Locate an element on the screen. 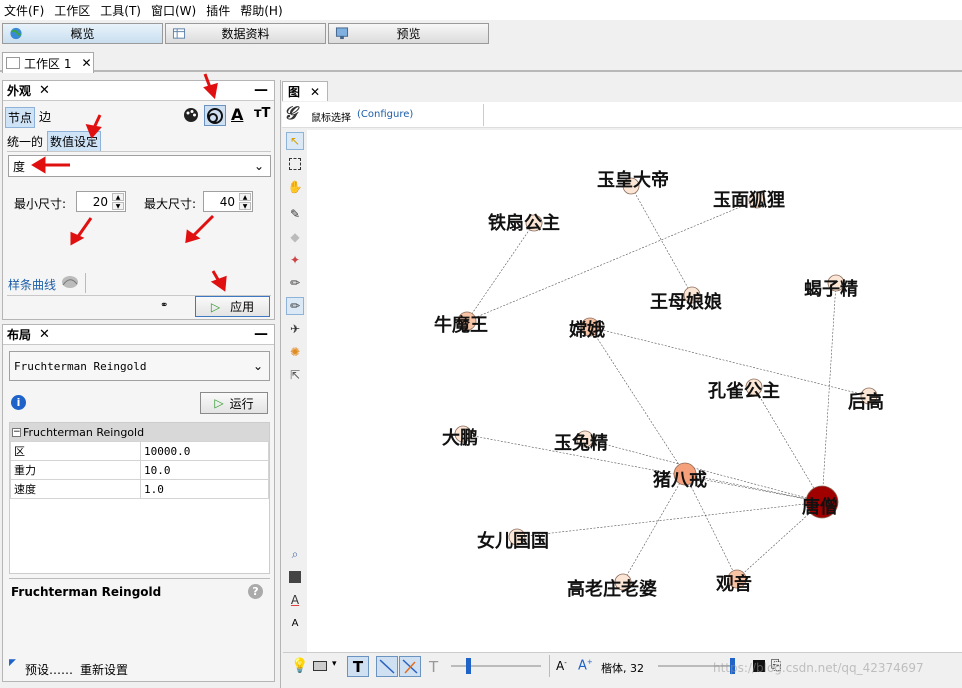 Image resolution: width=962 pixels, height=688 pixels. tab-overview-label: 概览 is located at coordinates (82, 34).